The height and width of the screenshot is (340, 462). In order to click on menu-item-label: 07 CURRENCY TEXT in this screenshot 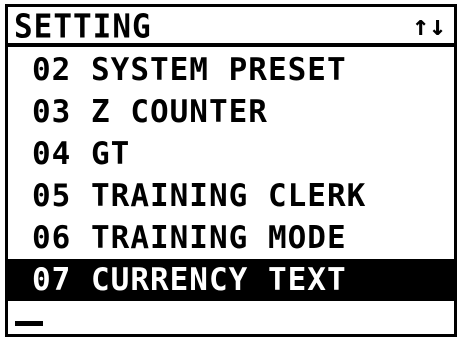, I will do `click(189, 280)`.